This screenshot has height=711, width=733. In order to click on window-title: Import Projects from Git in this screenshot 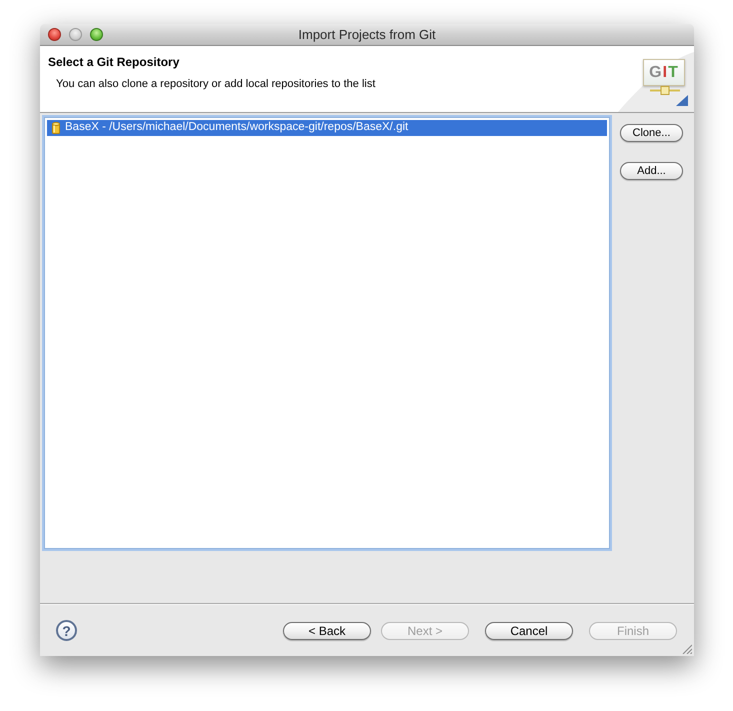, I will do `click(367, 34)`.